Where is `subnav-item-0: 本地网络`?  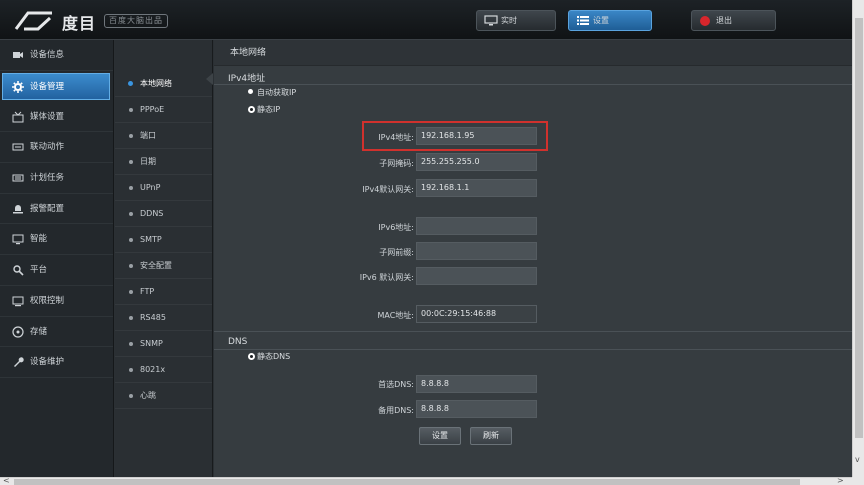
subnav-item-0: 本地网络 is located at coordinates (163, 84).